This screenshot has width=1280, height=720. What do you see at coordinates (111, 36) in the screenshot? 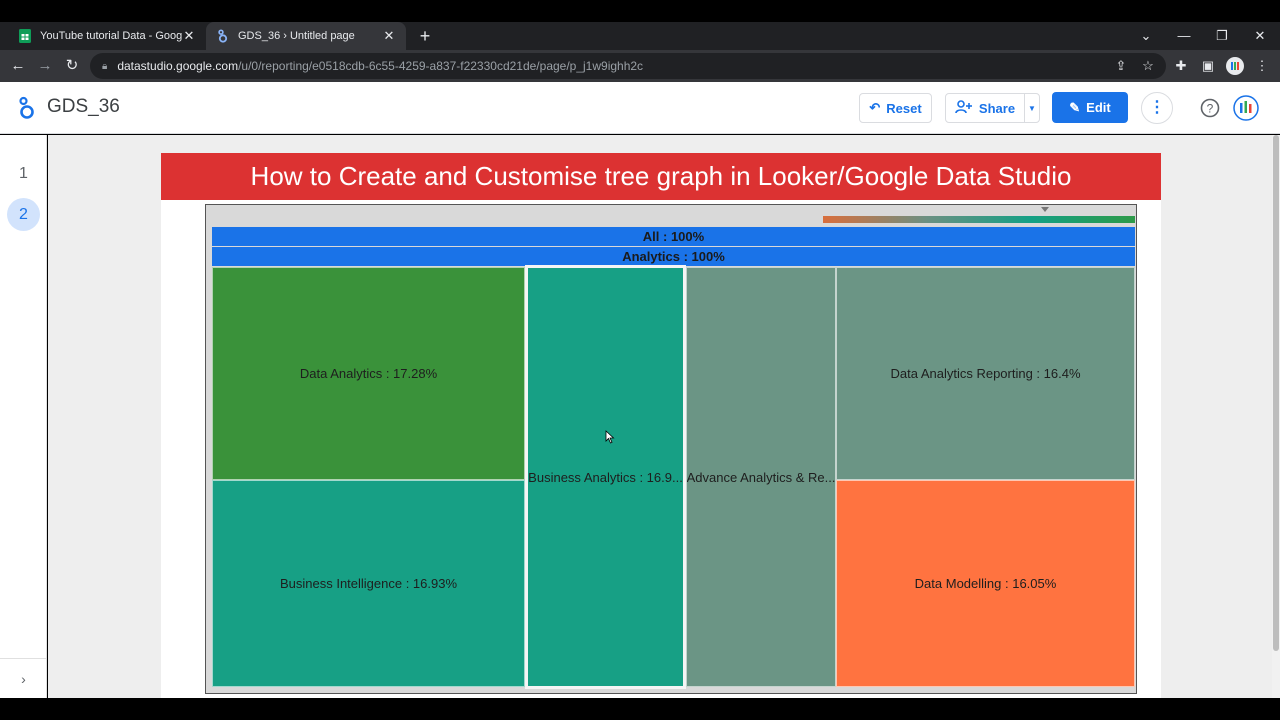
I see `tab-title: YouTube tutorial Data - Google S` at bounding box center [111, 36].